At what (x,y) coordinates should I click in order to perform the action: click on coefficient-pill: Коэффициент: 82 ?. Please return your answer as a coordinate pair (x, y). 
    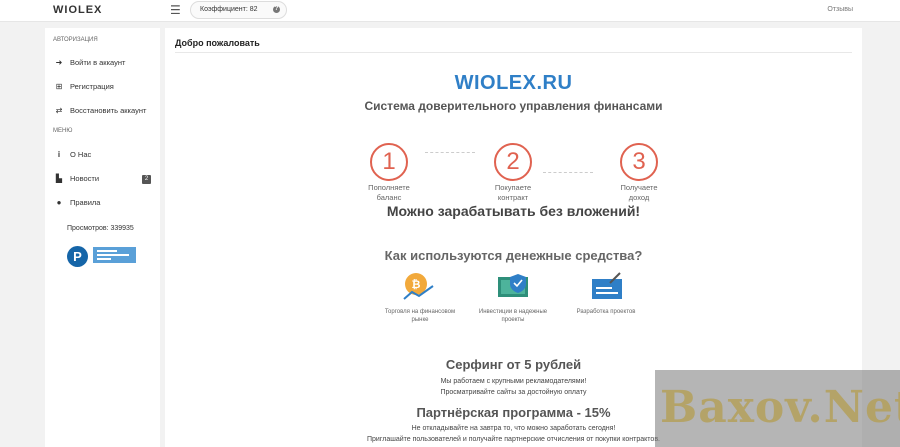
    Looking at the image, I should click on (238, 10).